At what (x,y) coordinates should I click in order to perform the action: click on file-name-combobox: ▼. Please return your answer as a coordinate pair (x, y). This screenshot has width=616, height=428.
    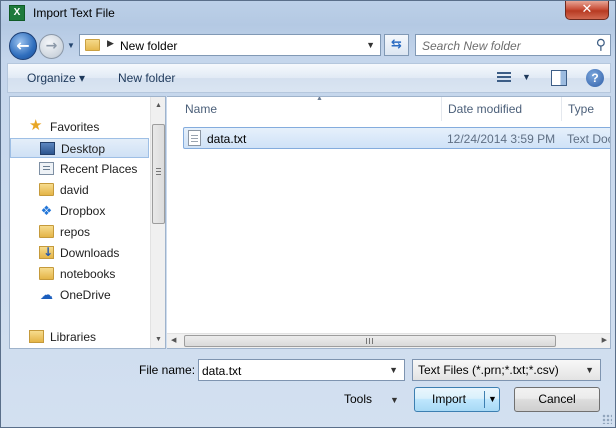
    Looking at the image, I should click on (301, 370).